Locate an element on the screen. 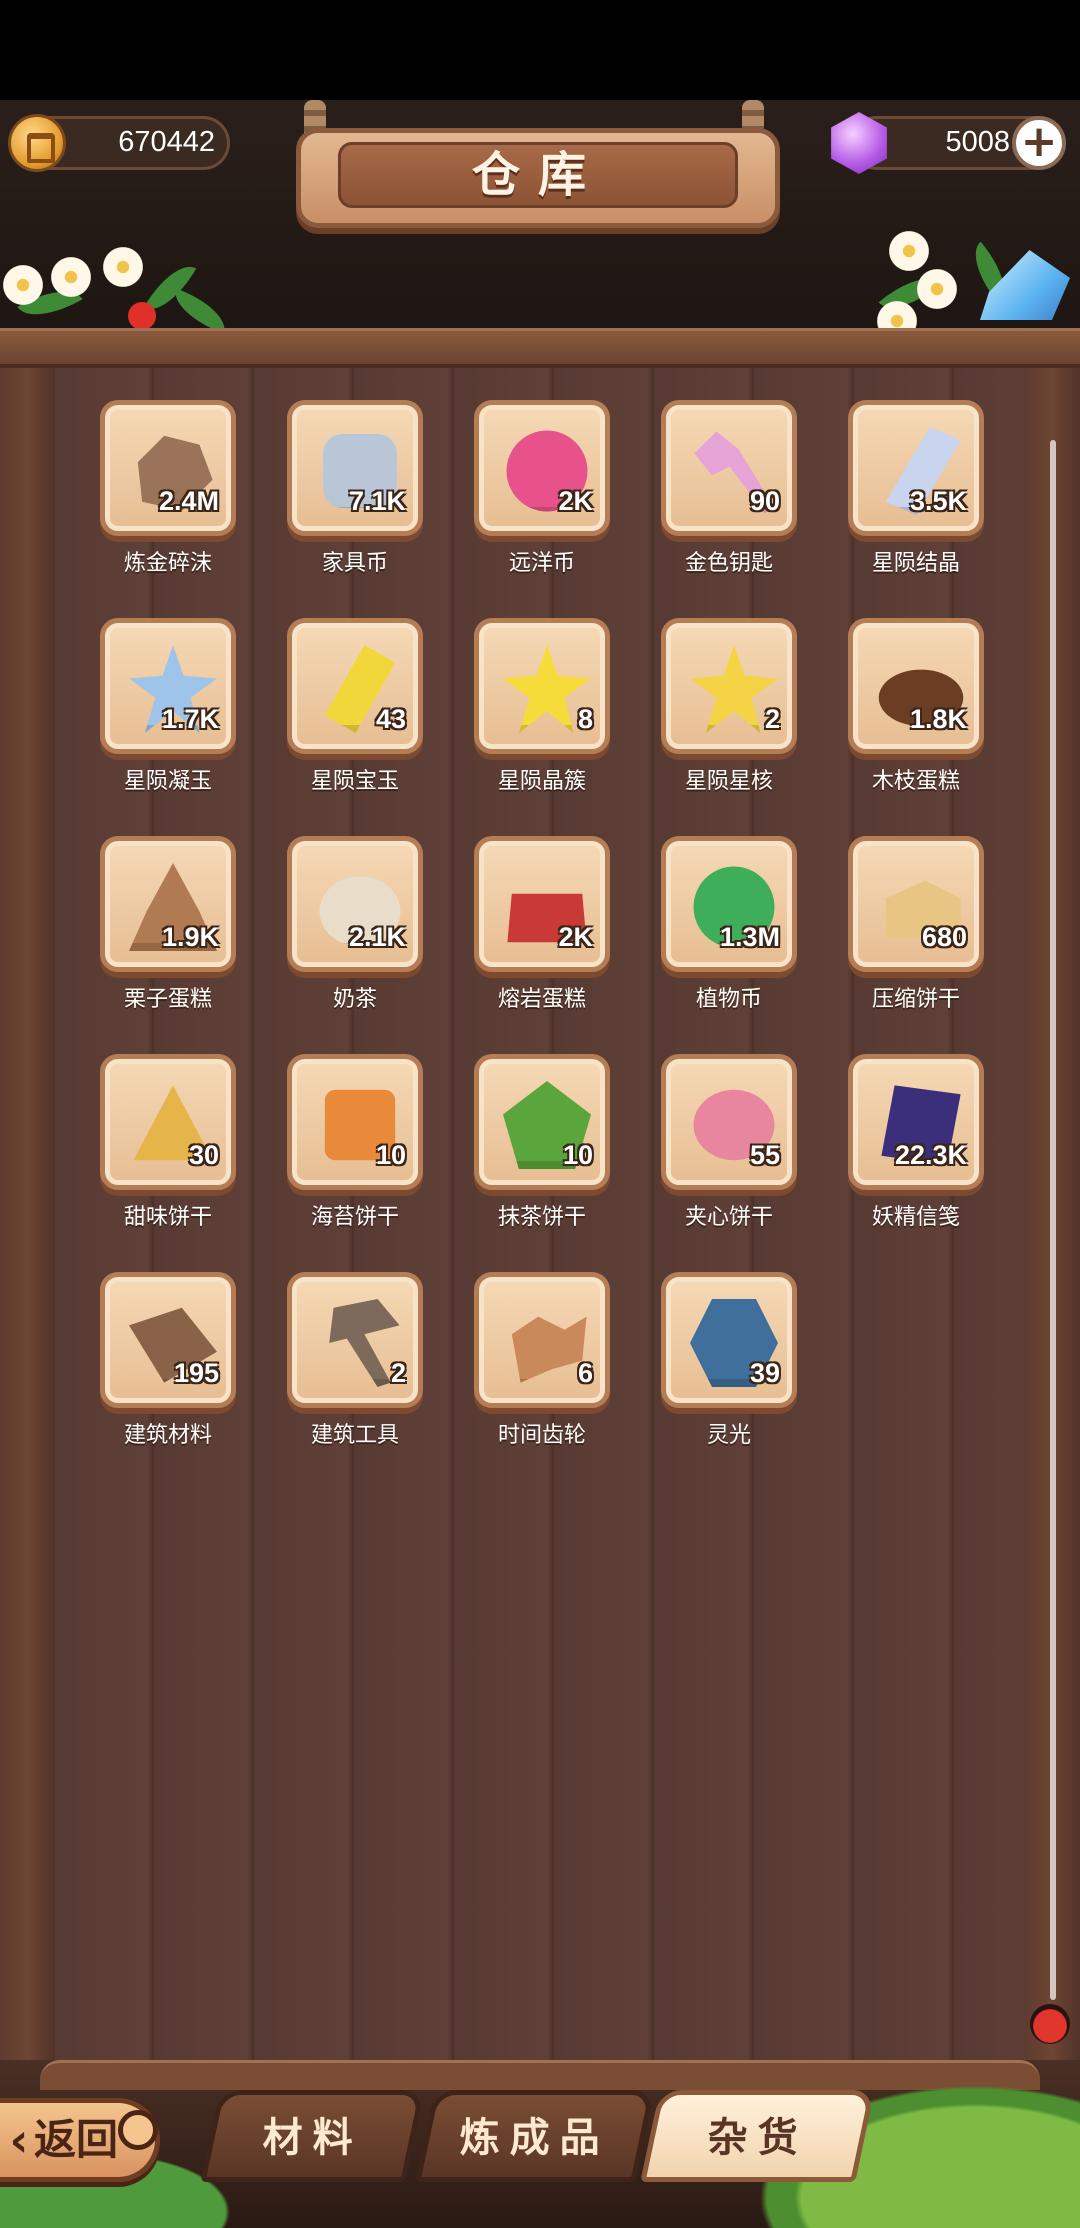 This screenshot has width=1080, height=2228. tab-miscellaneous-label: 杂货 is located at coordinates (757, 2138).